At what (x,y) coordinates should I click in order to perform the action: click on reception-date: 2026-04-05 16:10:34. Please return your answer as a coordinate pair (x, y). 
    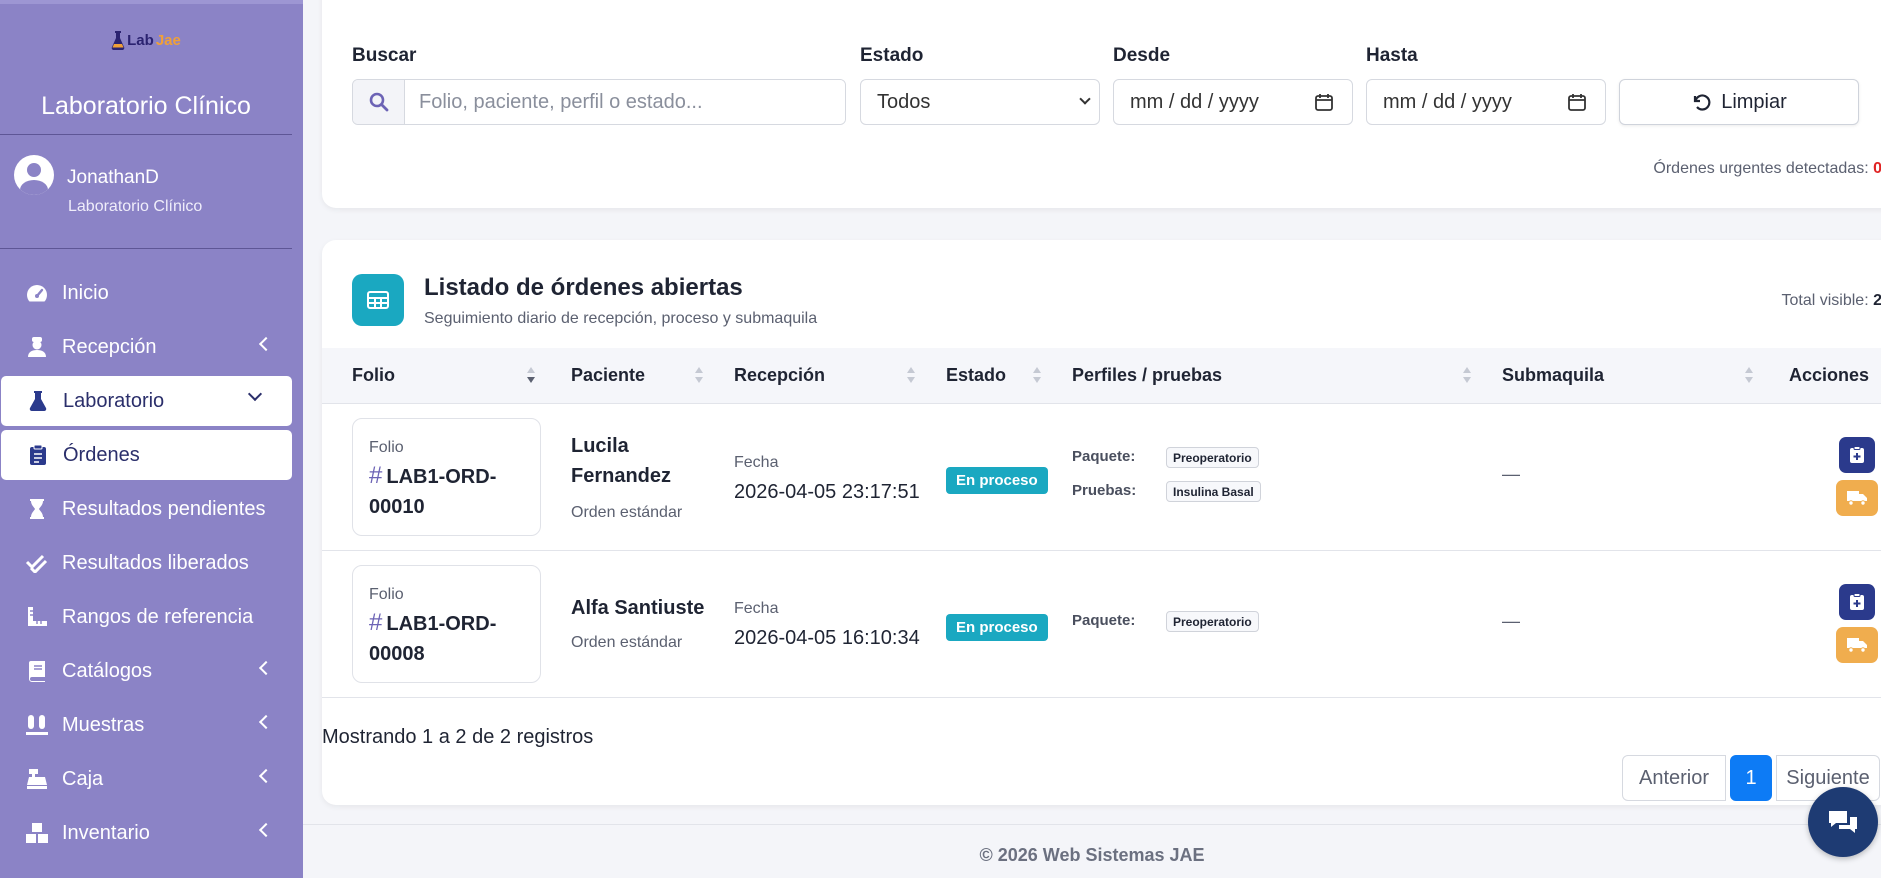
    Looking at the image, I should click on (827, 638).